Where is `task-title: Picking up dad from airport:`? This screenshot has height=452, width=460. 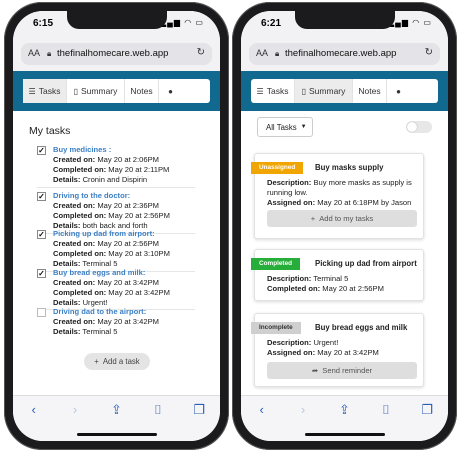
task-title: Picking up dad from airport: is located at coordinates (122, 234).